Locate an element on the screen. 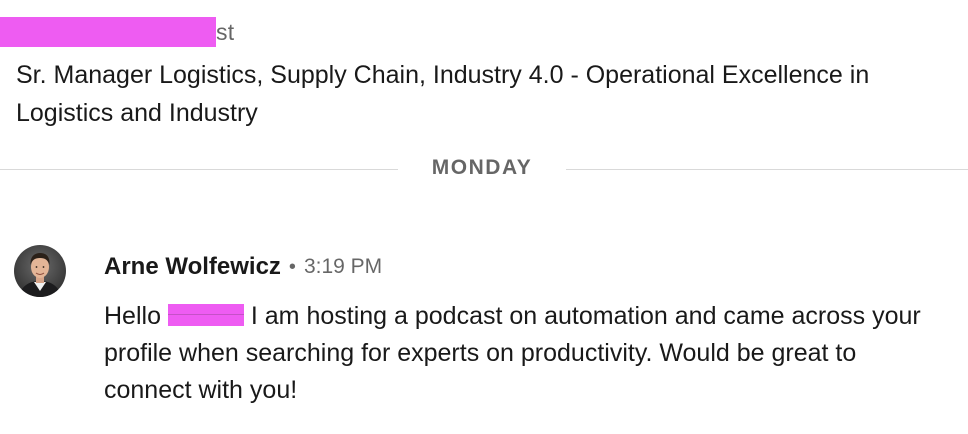 The height and width of the screenshot is (434, 968). profile-name: st is located at coordinates (117, 32).